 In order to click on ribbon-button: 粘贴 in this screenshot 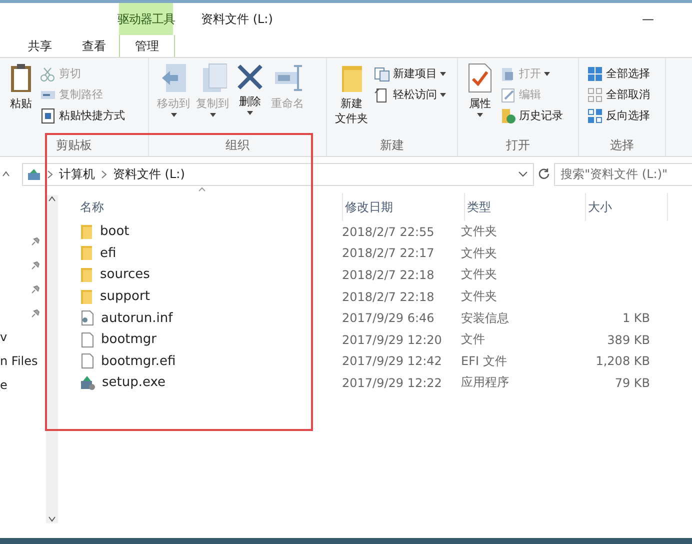, I will do `click(21, 98)`.